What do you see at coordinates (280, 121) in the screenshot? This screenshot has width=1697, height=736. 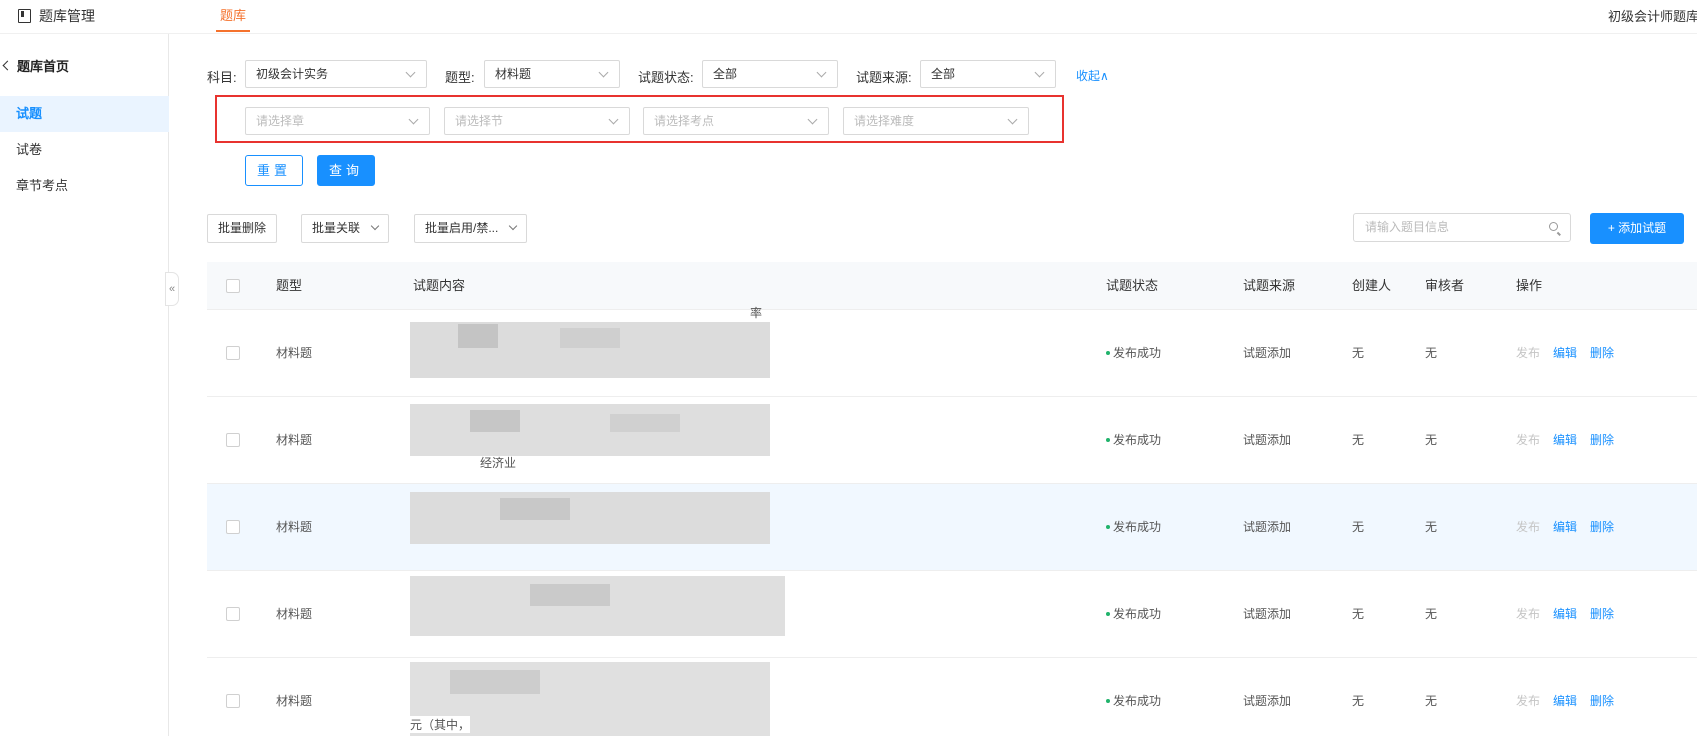 I see `chapter-placeholder: 请选择章` at bounding box center [280, 121].